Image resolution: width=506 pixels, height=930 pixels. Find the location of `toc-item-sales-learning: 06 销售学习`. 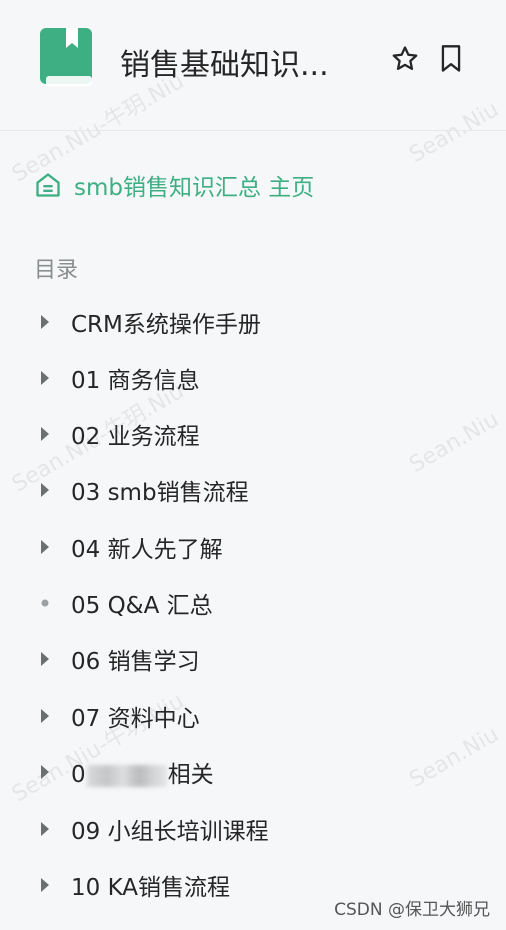

toc-item-sales-learning: 06 销售学习 is located at coordinates (253, 659).